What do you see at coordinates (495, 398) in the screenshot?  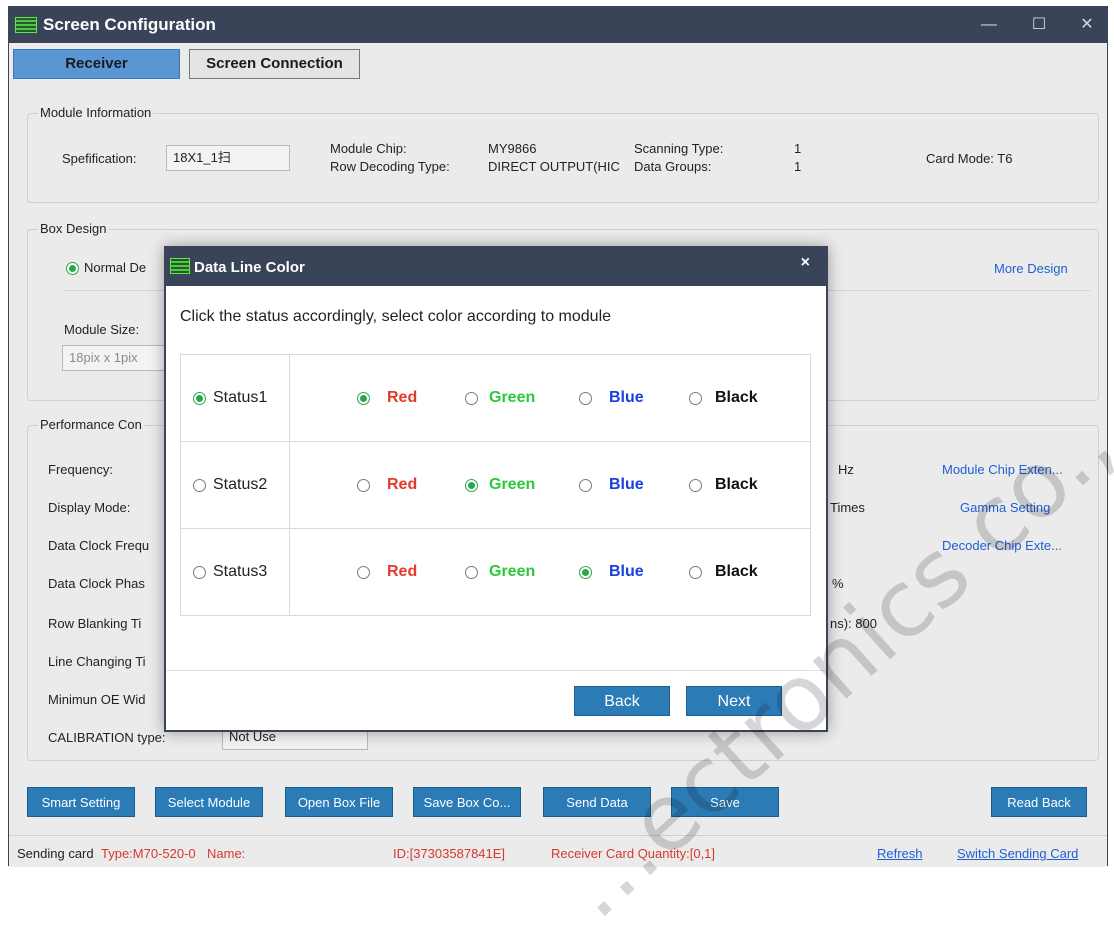 I see `status-row-1: Status1 Red Green Blue Black` at bounding box center [495, 398].